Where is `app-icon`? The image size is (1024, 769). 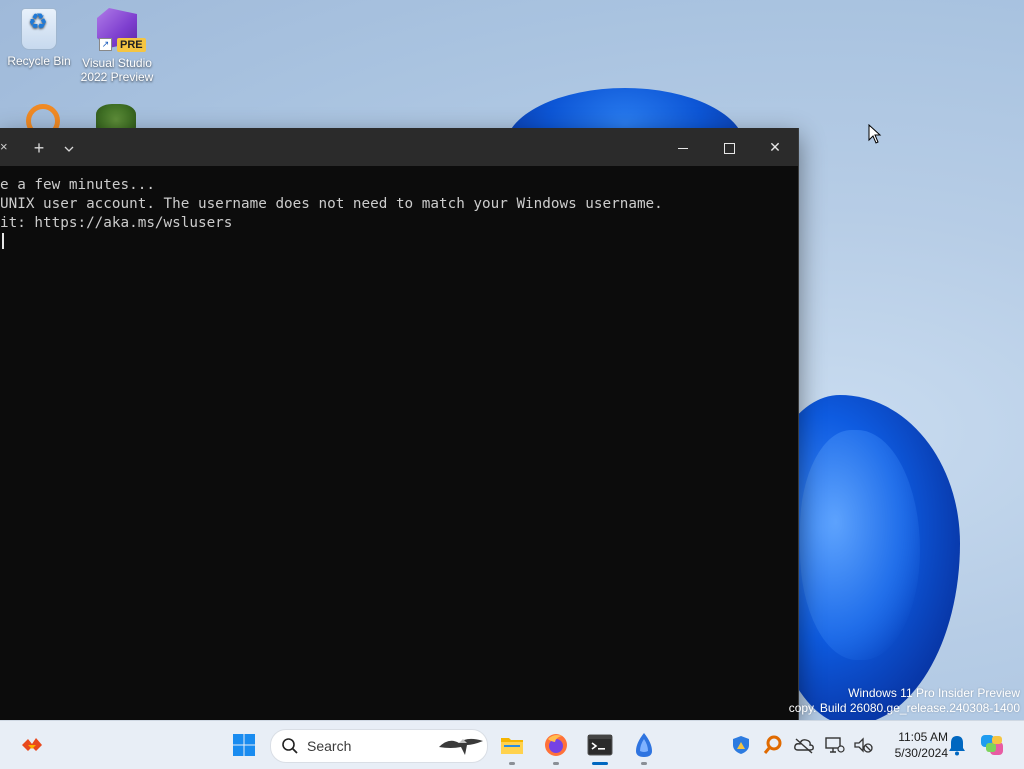
app-icon is located at coordinates (644, 745).